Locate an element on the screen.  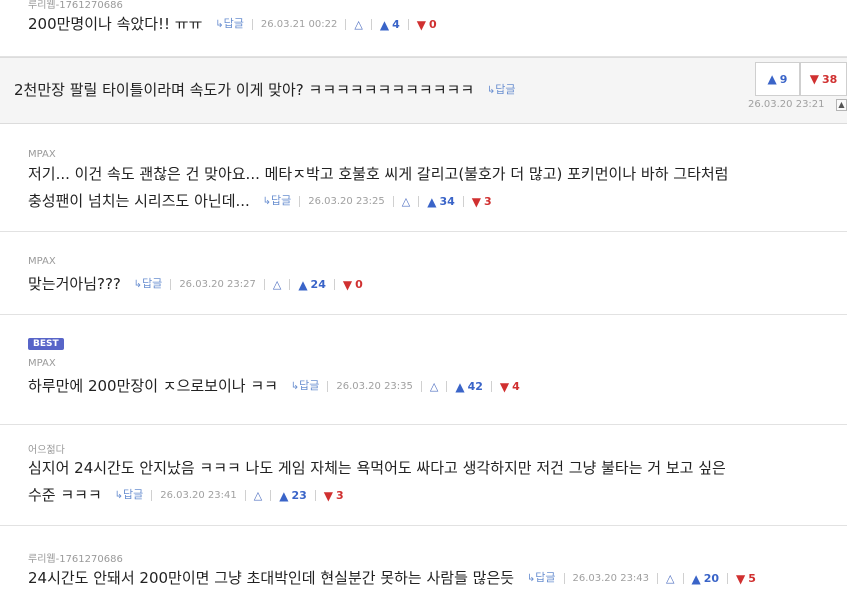
comment-meta: ↳답글 26.03.20 23:25 △ ▲ 34 ▼ 3 is located at coordinates (376, 201).